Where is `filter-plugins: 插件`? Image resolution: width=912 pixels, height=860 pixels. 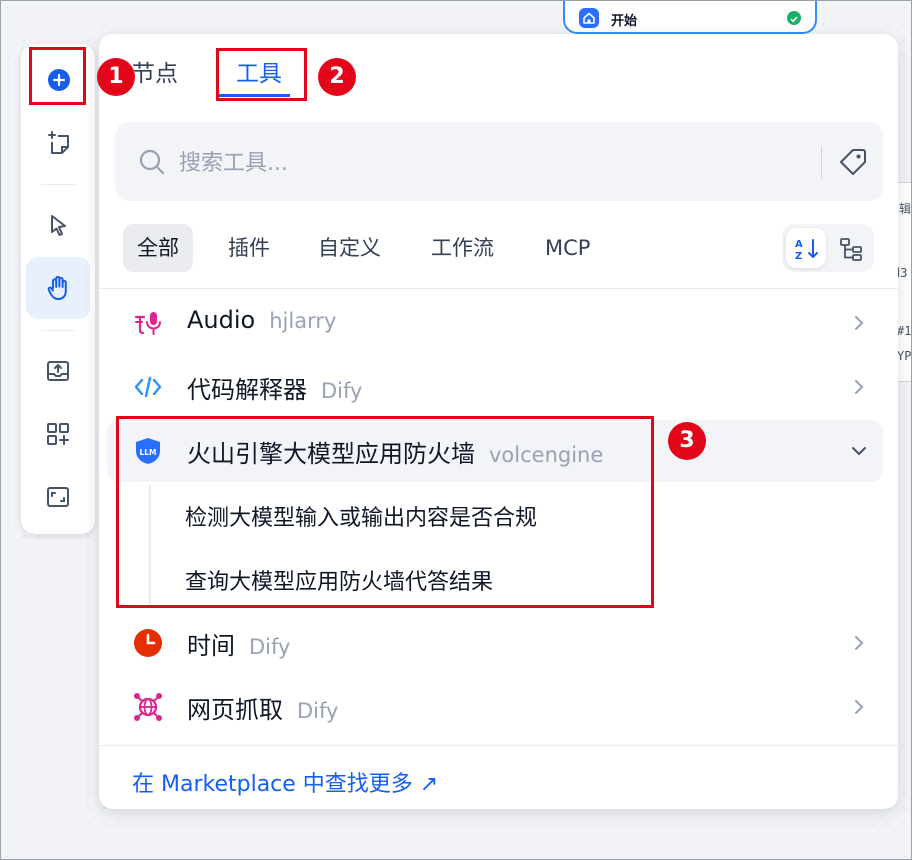
filter-plugins: 插件 is located at coordinates (249, 248).